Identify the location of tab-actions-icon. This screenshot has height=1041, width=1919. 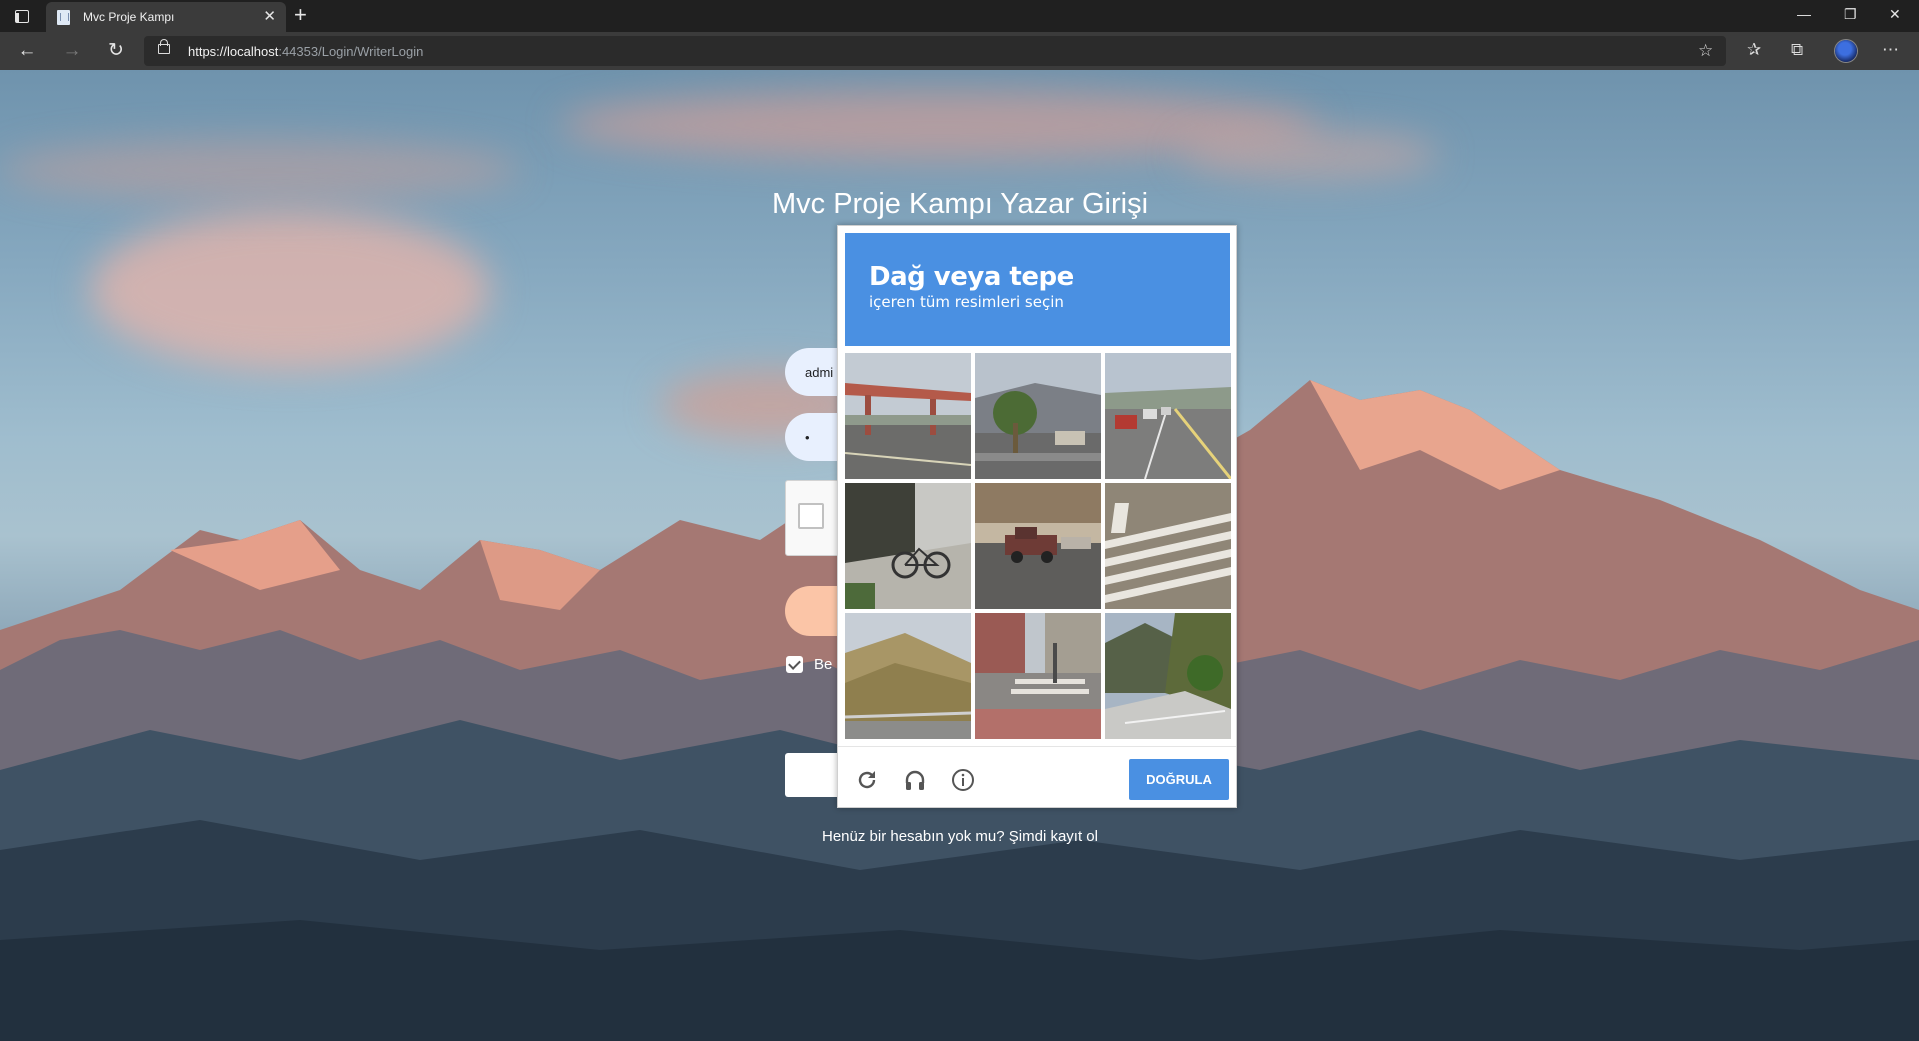
(22, 16).